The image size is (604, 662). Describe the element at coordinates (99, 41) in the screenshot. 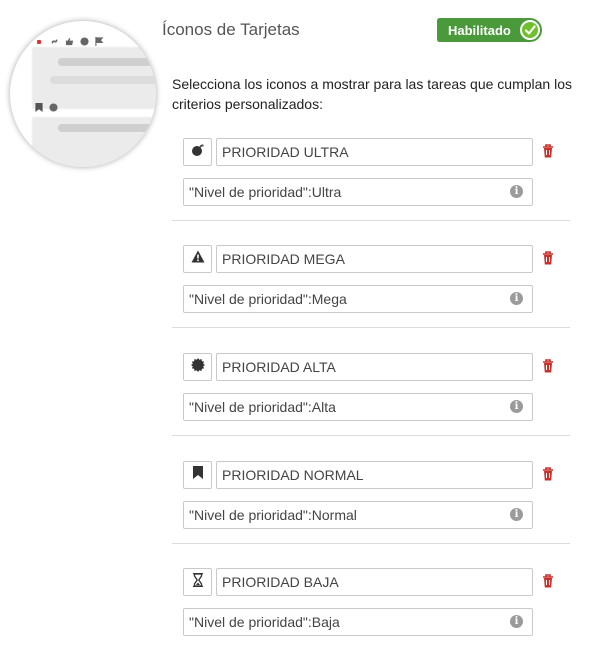

I see `flag-icon` at that location.